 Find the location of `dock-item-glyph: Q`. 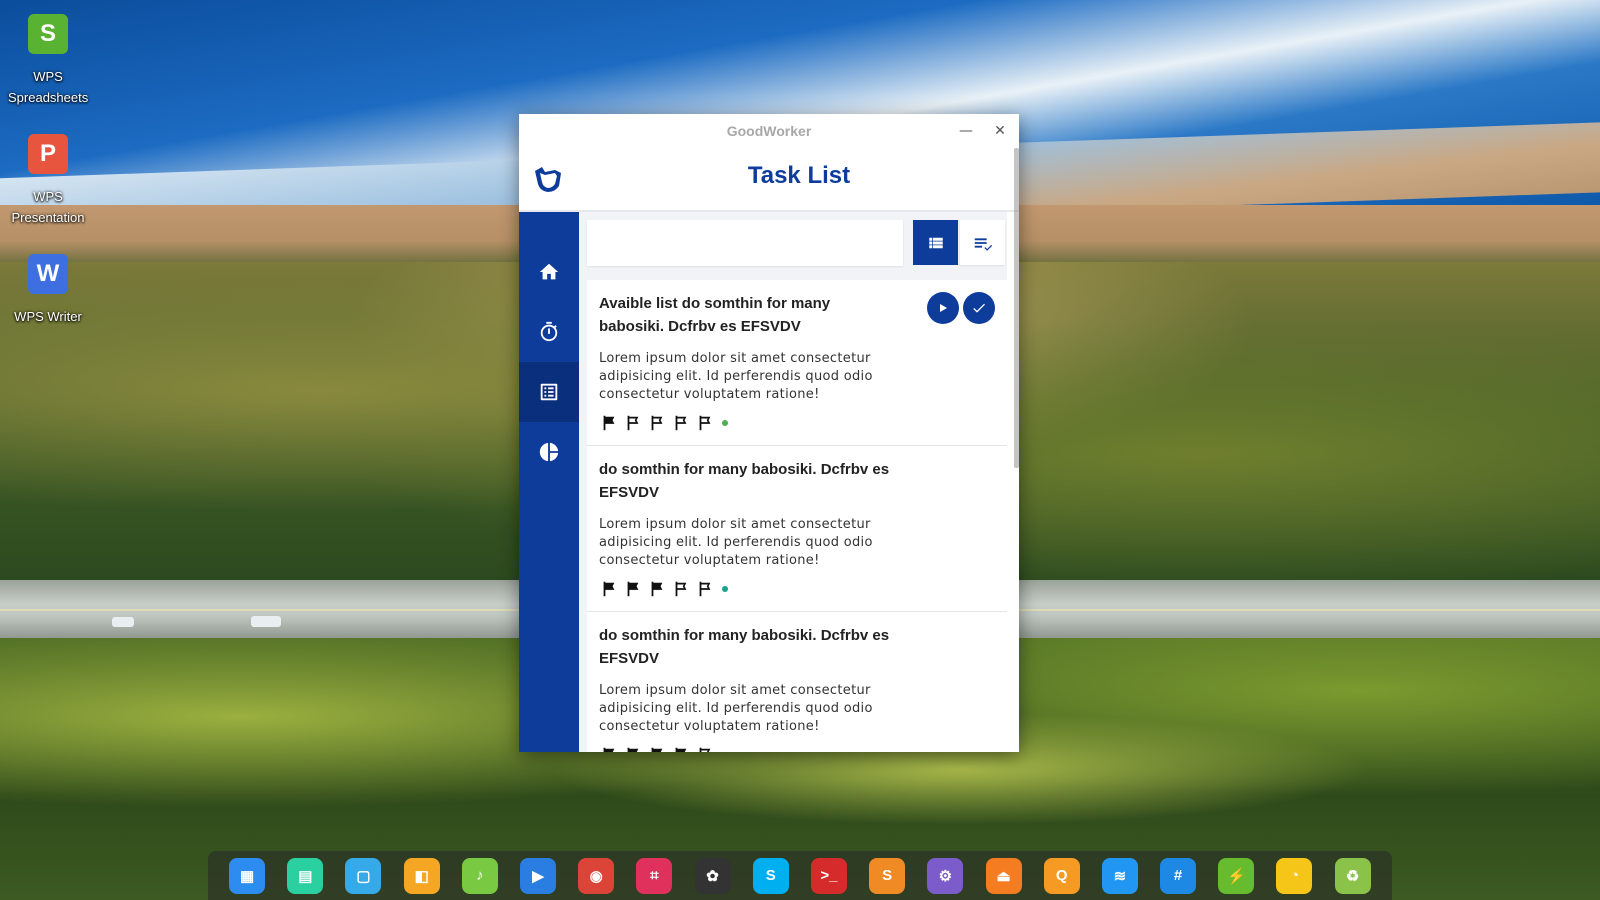

dock-item-glyph: Q is located at coordinates (1061, 875).